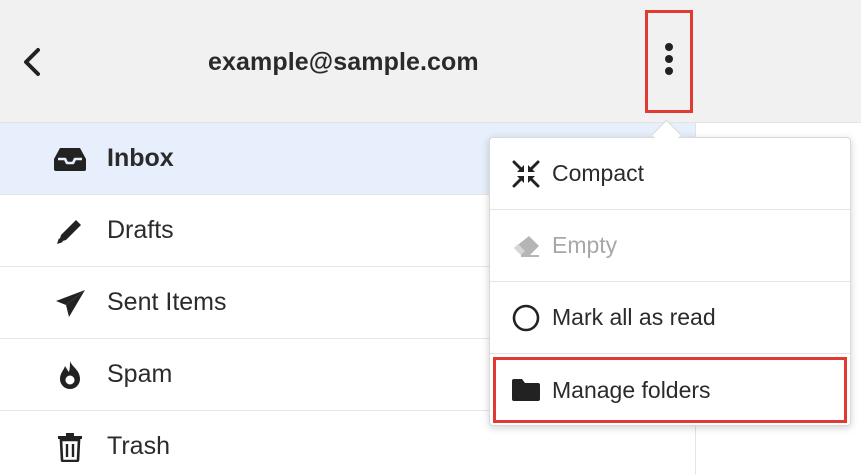 This screenshot has width=861, height=474. I want to click on folder-label: Trash, so click(138, 446).